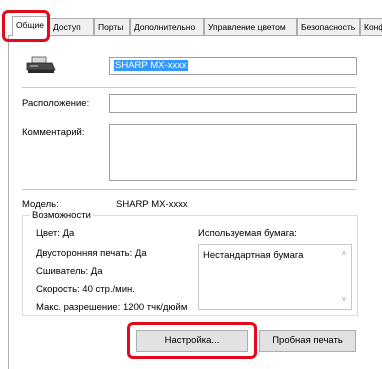 This screenshot has width=382, height=369. Describe the element at coordinates (192, 340) in the screenshot. I see `highlight-setup-button` at that location.